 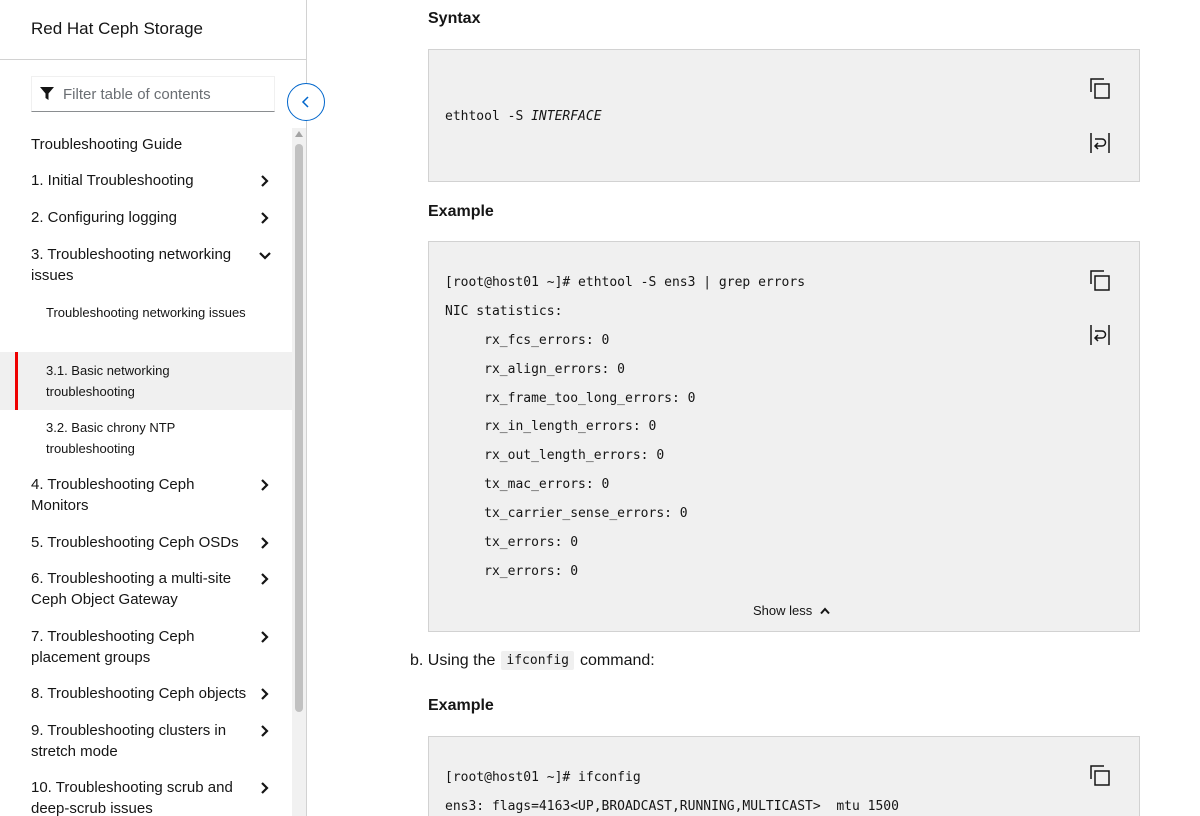 What do you see at coordinates (453, 660) in the screenshot?
I see `step-b-prefix: b. Using the` at bounding box center [453, 660].